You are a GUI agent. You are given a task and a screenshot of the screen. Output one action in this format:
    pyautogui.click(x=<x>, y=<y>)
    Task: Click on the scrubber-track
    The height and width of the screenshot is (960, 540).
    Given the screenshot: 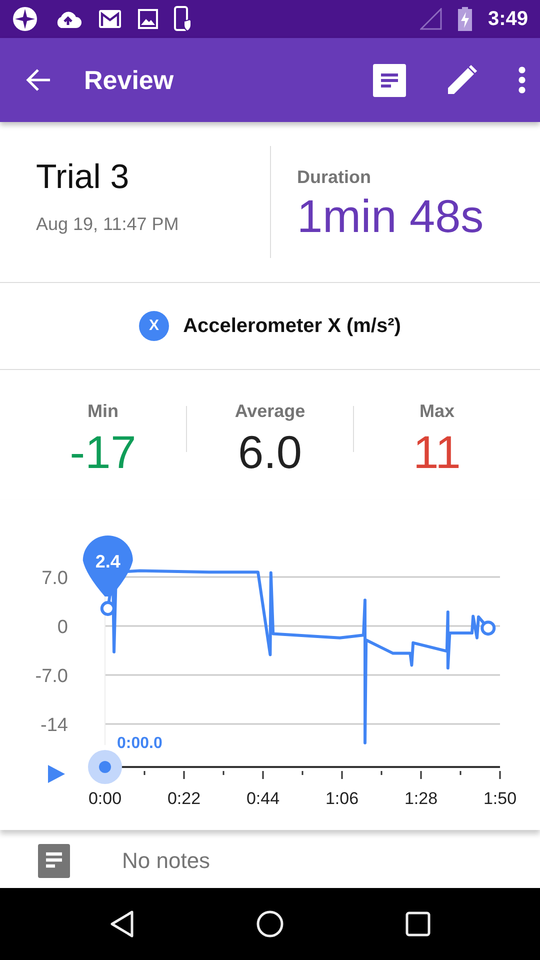 What is the action you would take?
    pyautogui.click(x=294, y=767)
    